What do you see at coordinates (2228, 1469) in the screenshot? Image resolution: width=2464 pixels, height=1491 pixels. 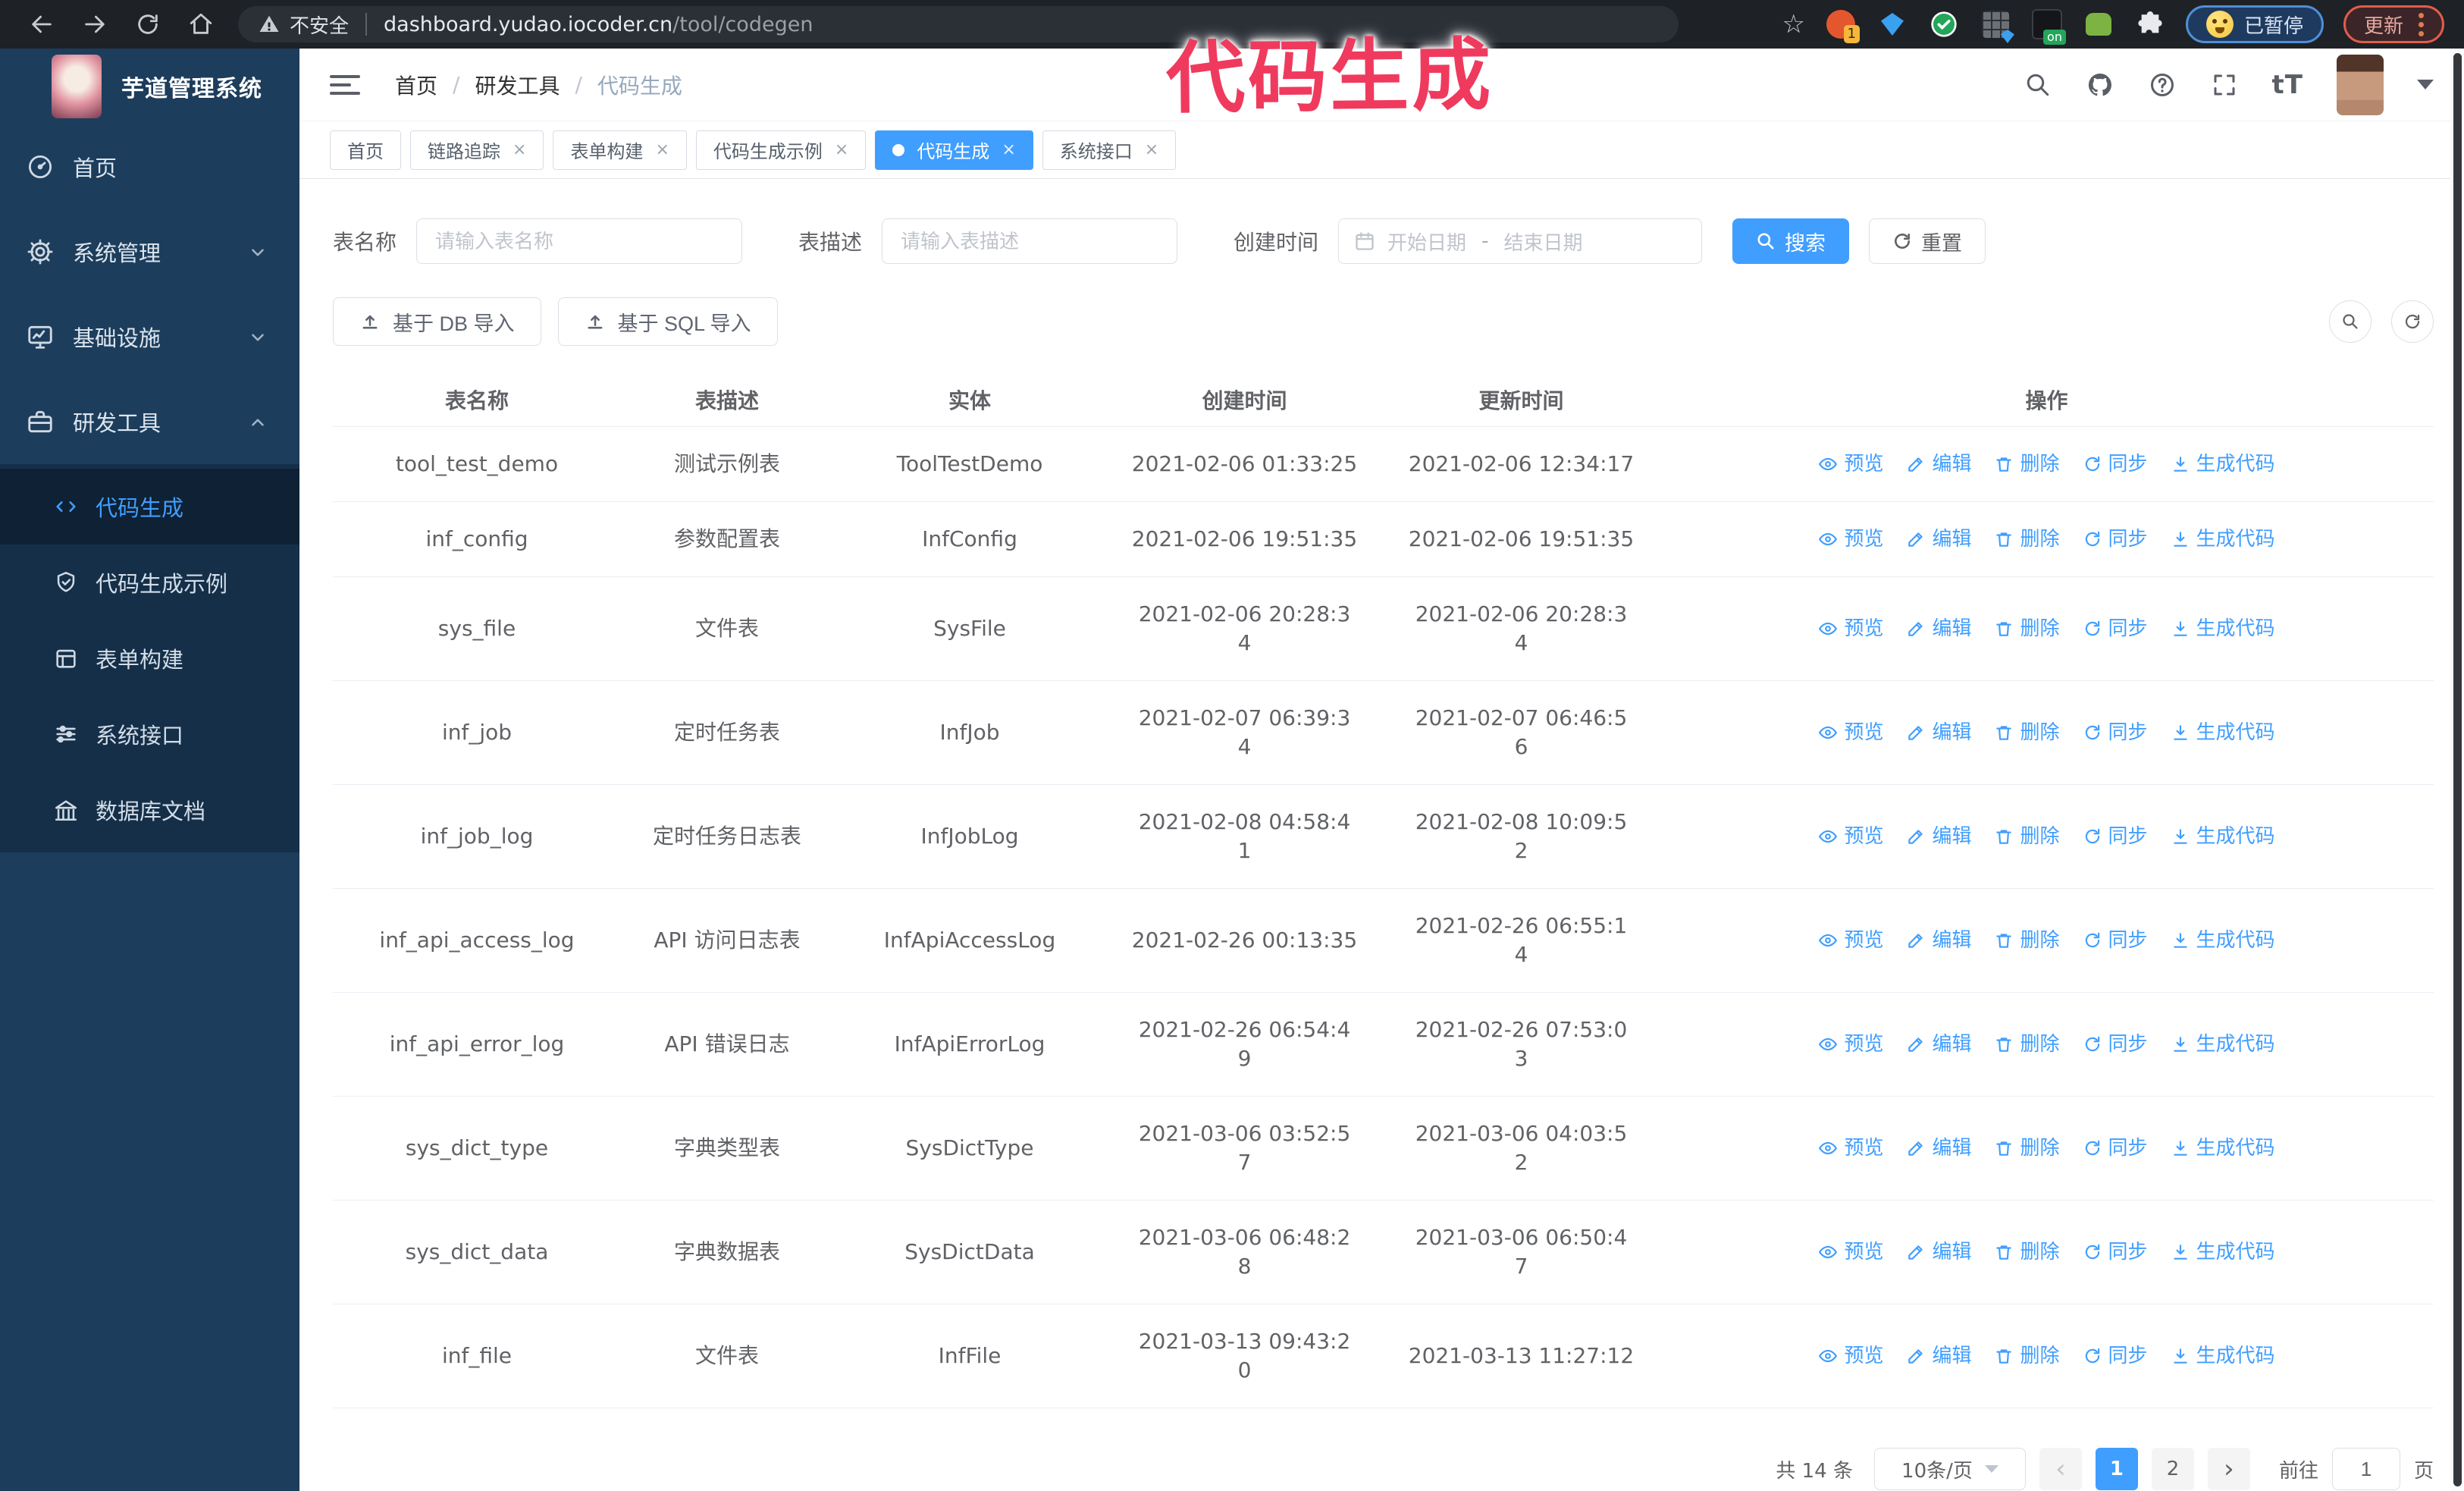 I see `next-page-button: ›` at bounding box center [2228, 1469].